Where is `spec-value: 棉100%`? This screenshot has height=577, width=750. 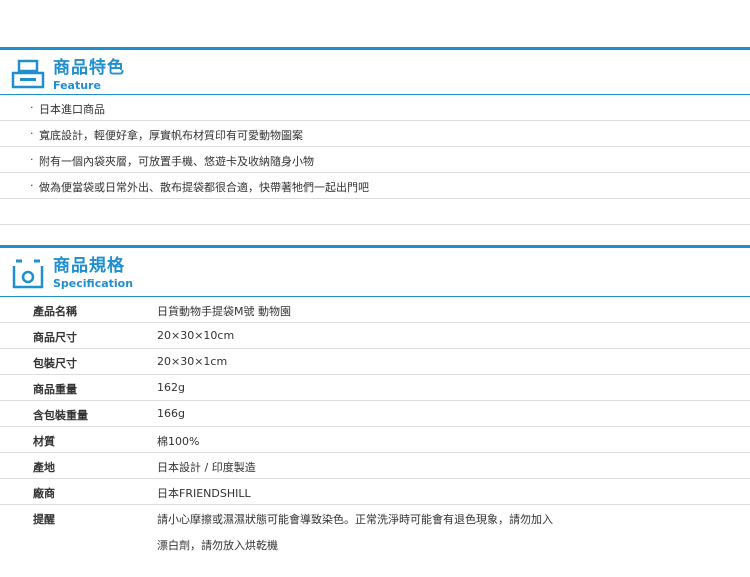 spec-value: 棉100% is located at coordinates (178, 441).